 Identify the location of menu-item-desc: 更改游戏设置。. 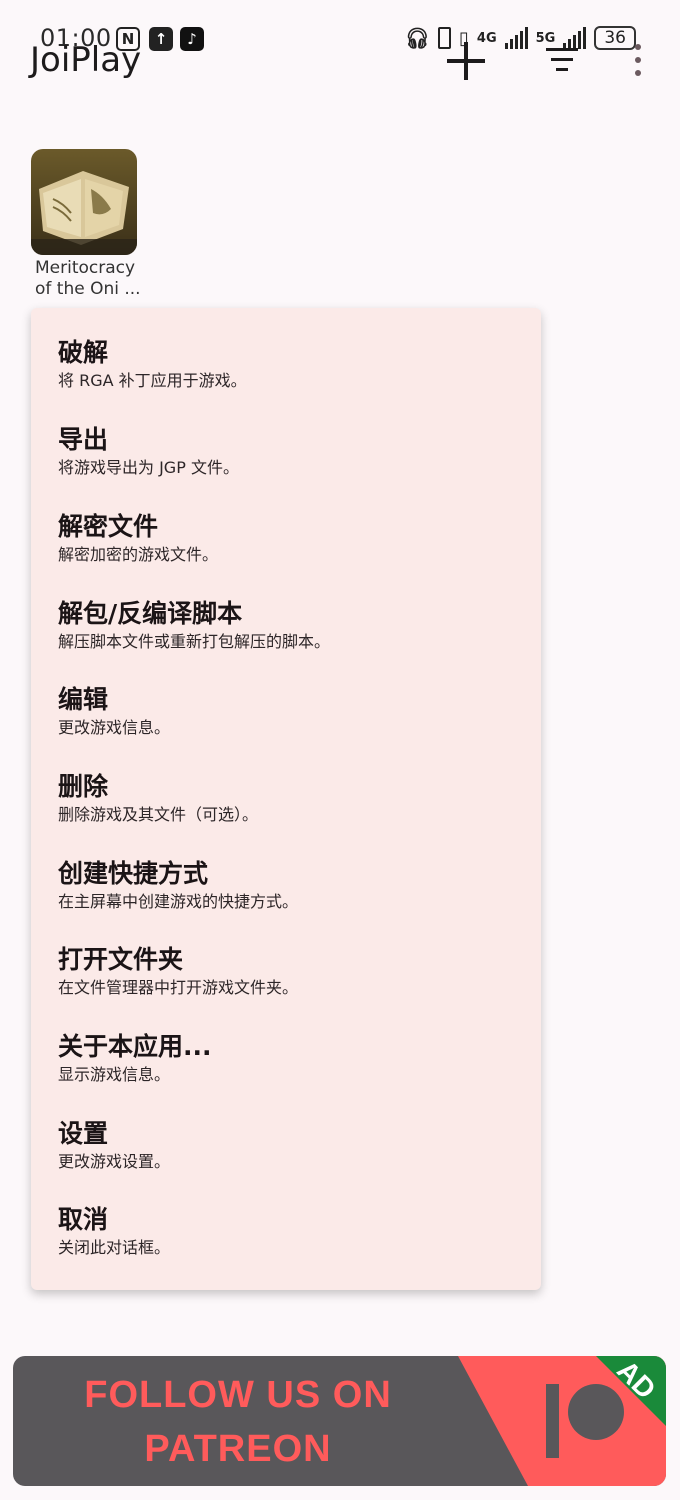
(114, 1161).